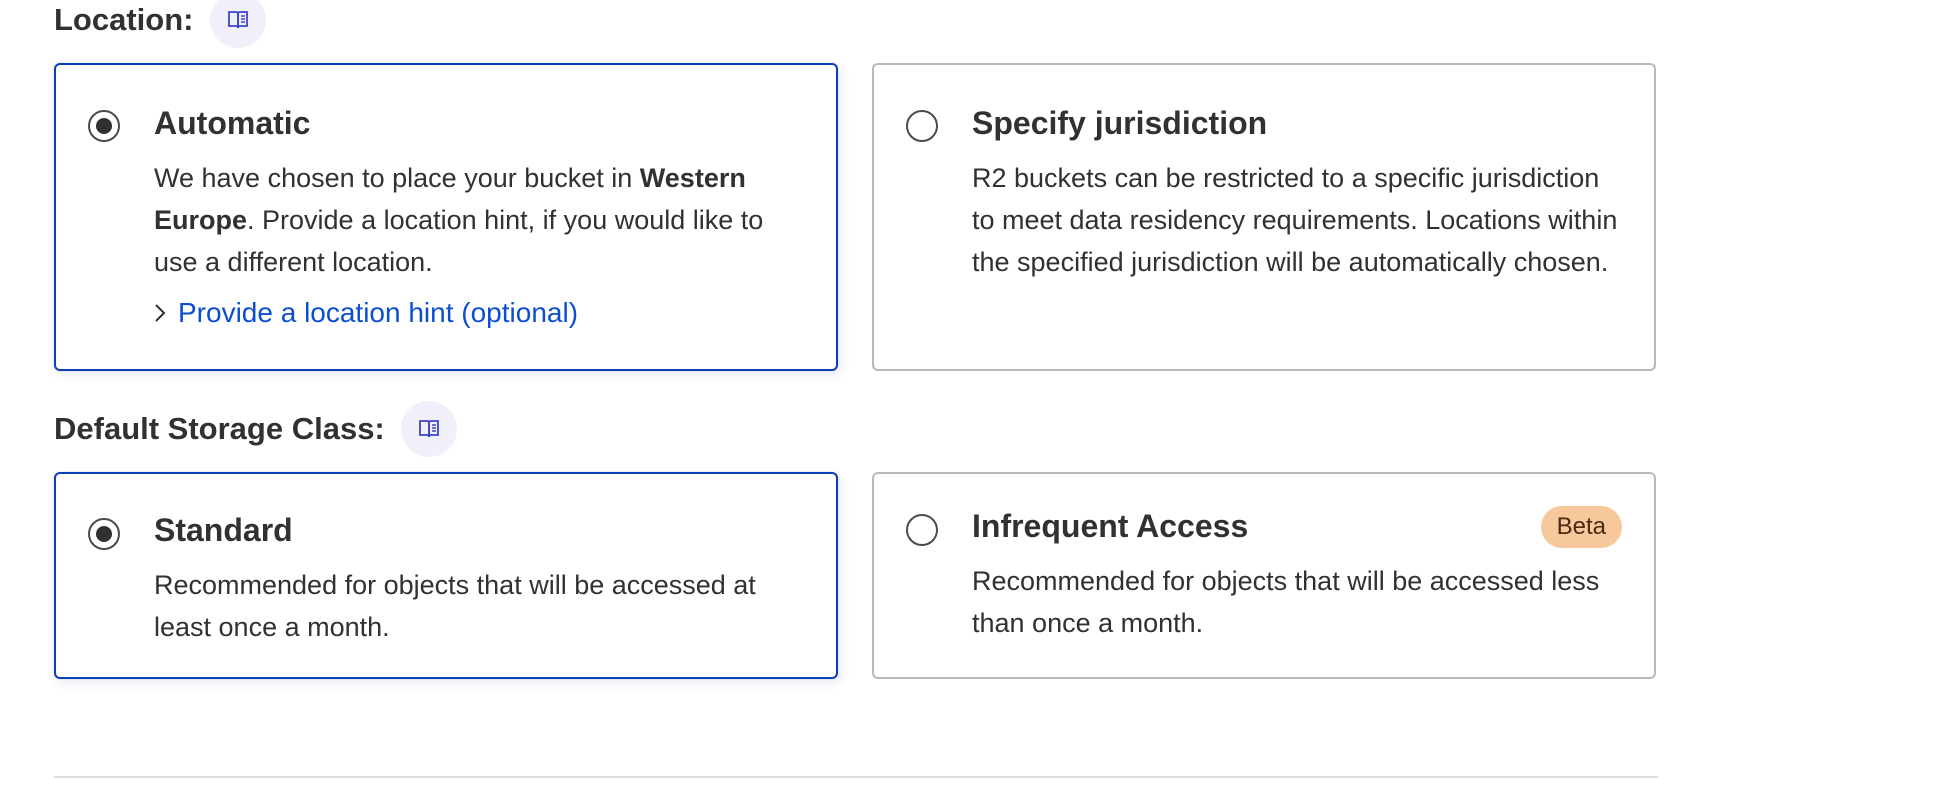 This screenshot has height=790, width=1956. I want to click on automatic-title: Automatic, so click(232, 123).